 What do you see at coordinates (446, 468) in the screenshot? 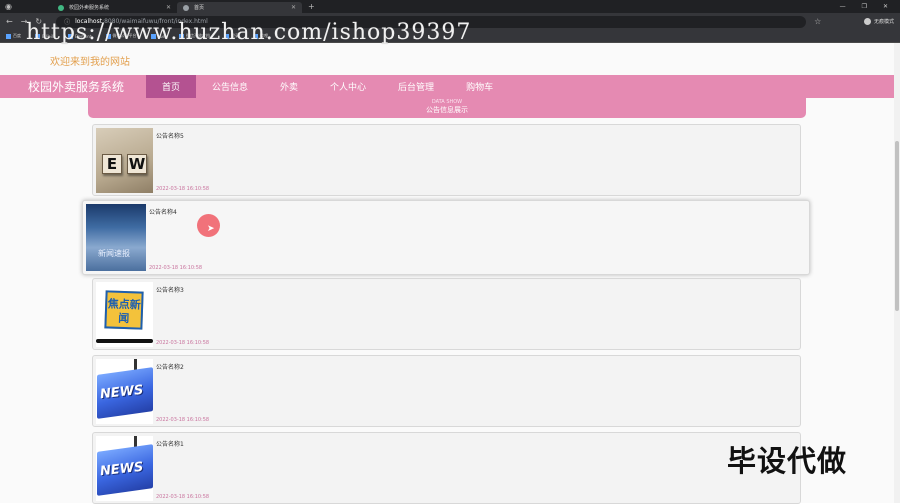
I see `notice-card: NEWS 公告名称1 2022-03-18 16:10:58` at bounding box center [446, 468].